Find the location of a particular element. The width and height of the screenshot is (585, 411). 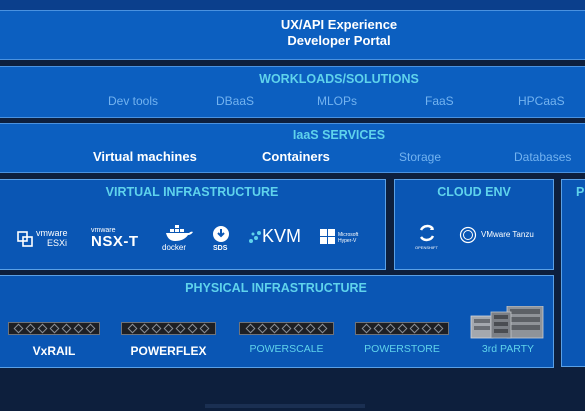

openshift-text: OPENSHIFT is located at coordinates (426, 247).